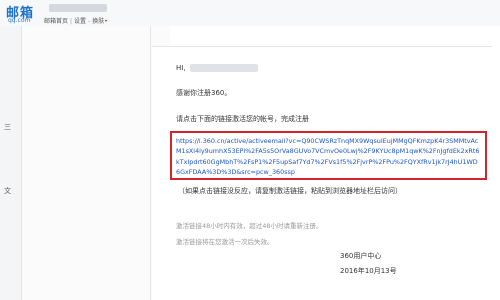 The image size is (500, 300). I want to click on sidebar-item-1: 三, so click(7, 127).